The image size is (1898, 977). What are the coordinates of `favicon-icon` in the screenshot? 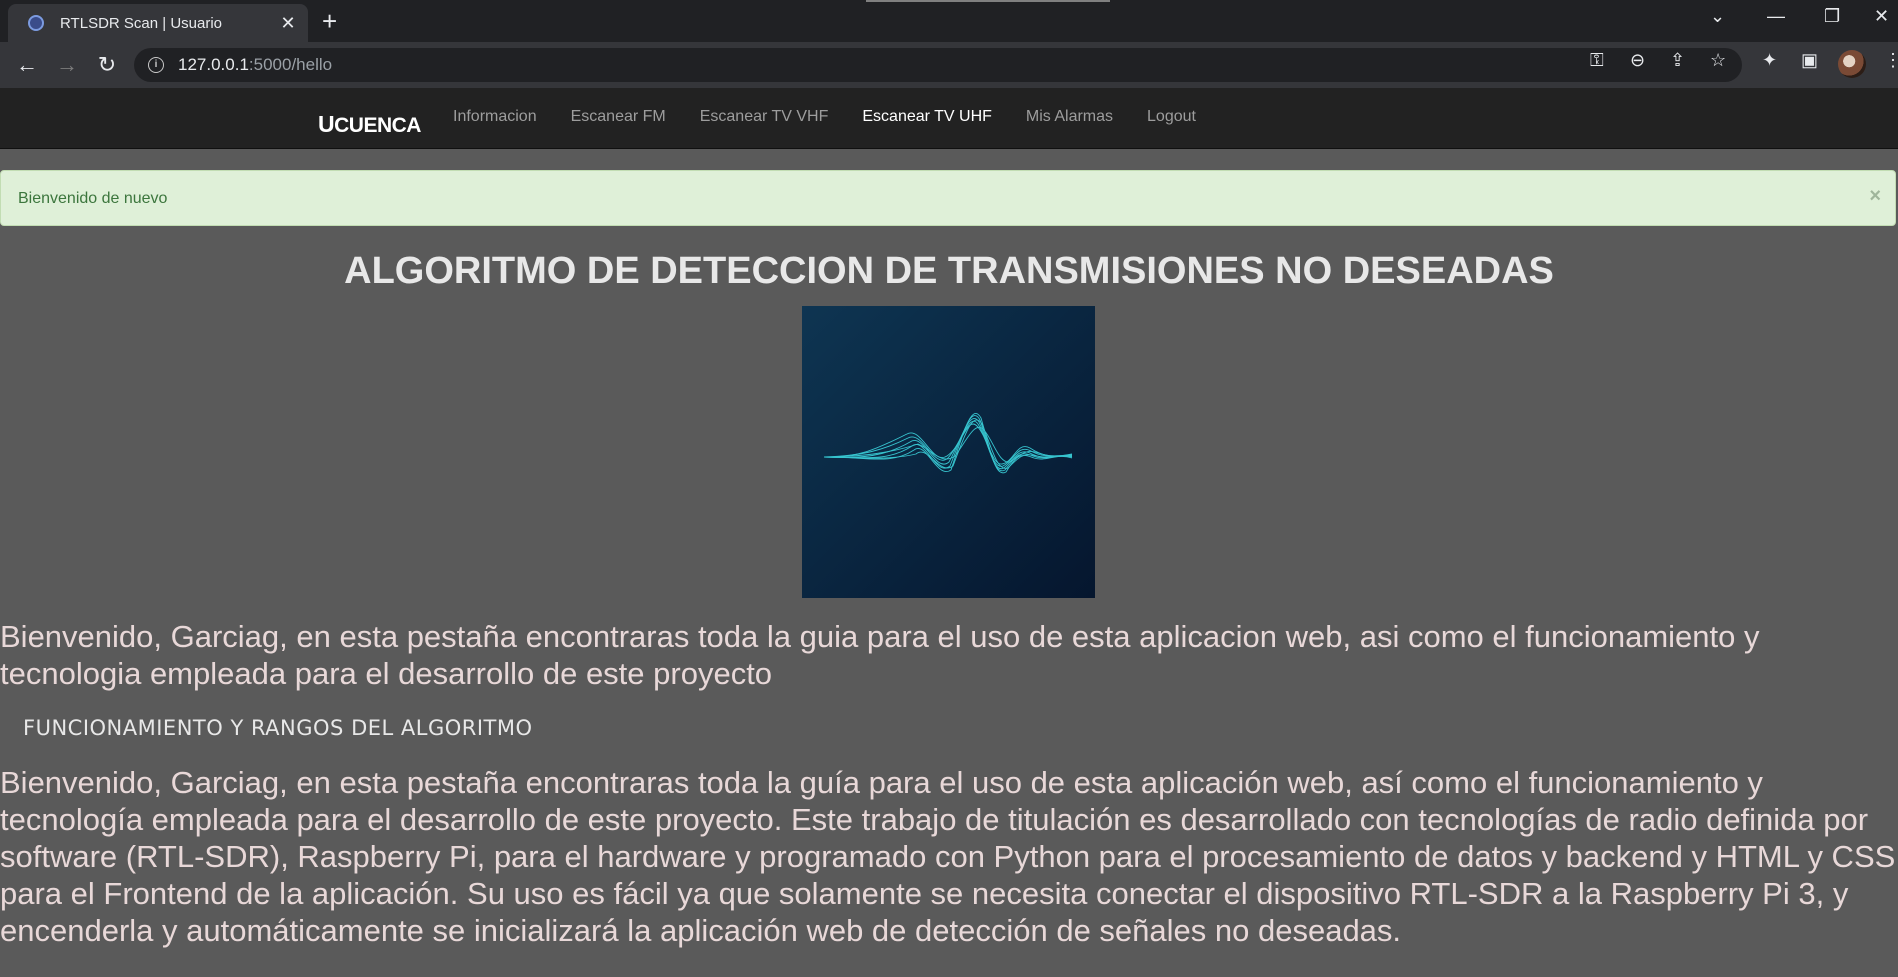 It's located at (36, 23).